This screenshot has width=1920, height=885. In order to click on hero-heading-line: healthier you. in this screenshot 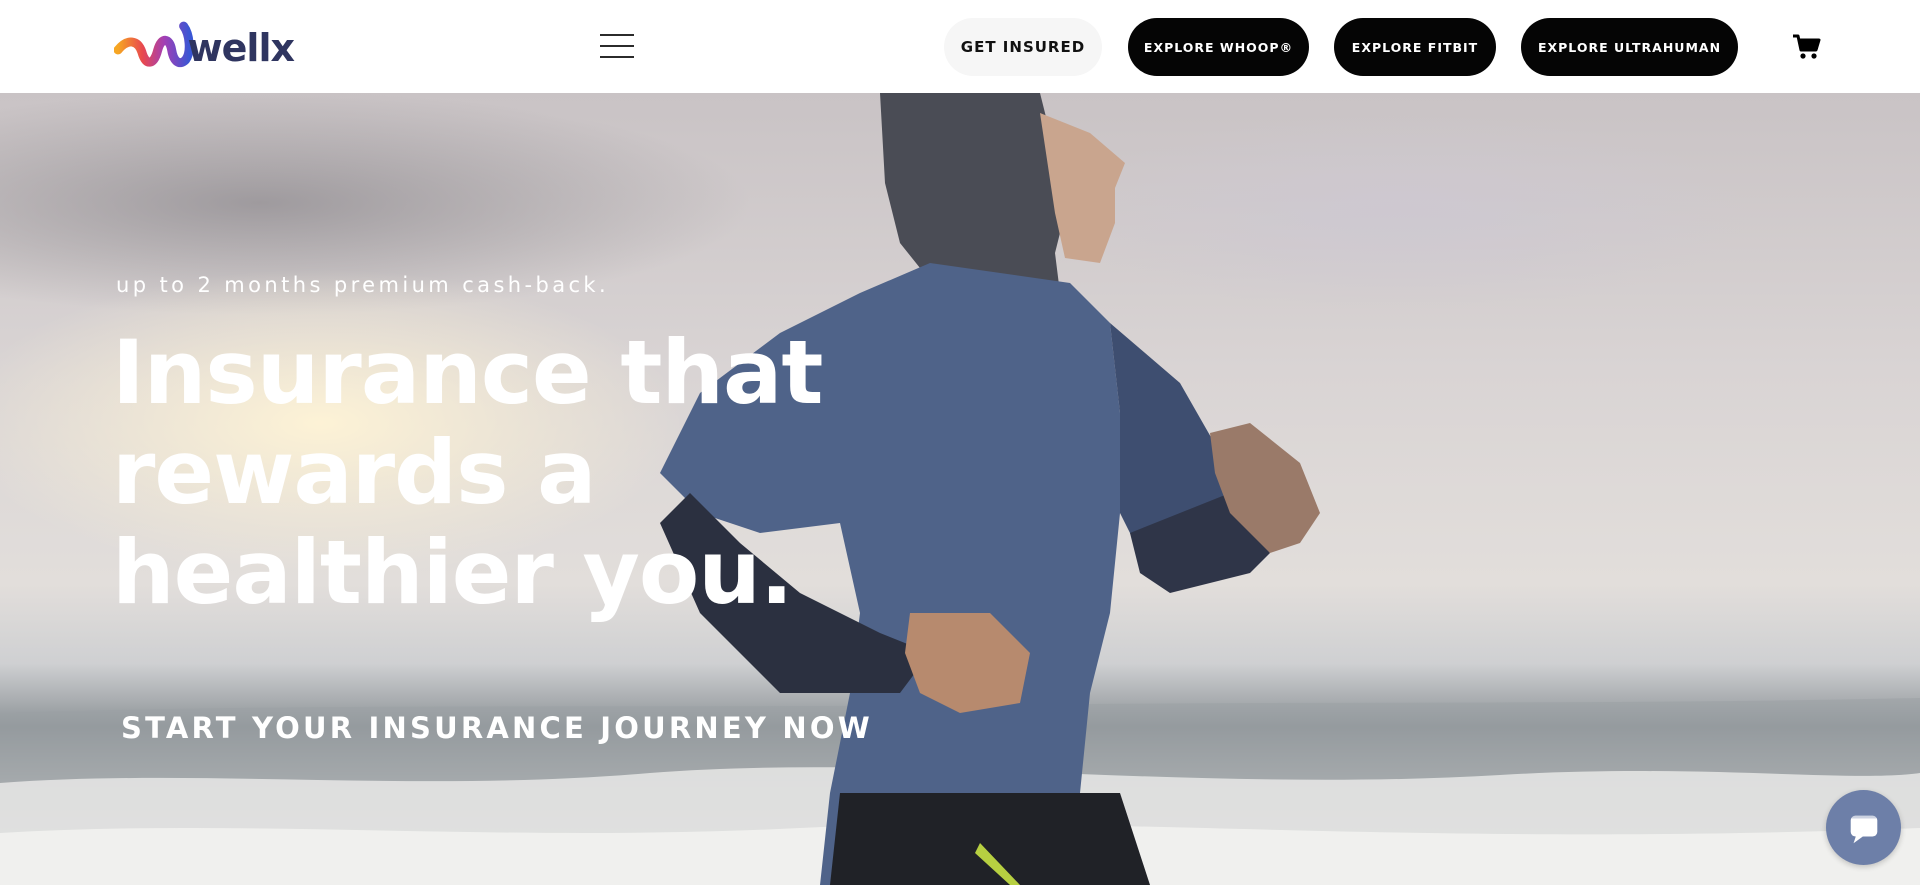, I will do `click(452, 572)`.